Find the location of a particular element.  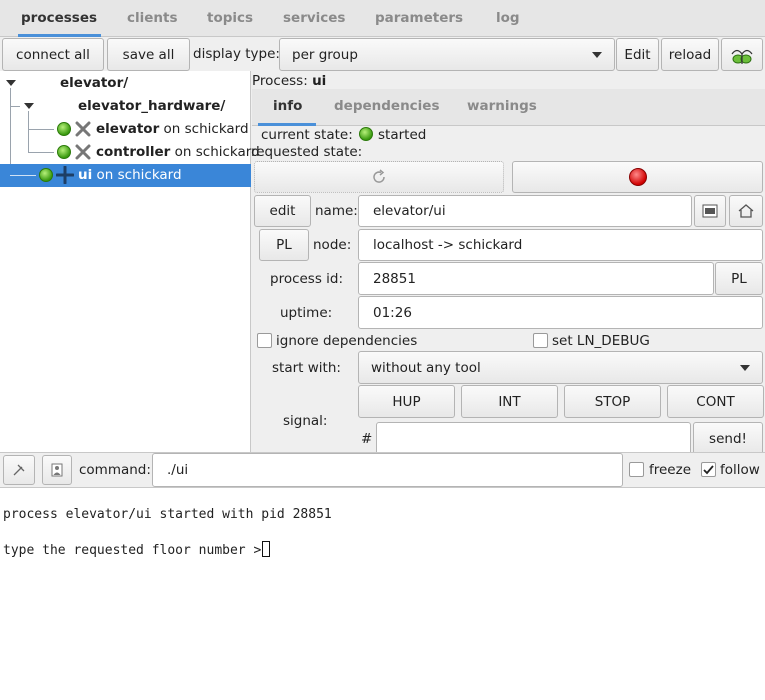

tree-group-label: elevator_hardware/ is located at coordinates (152, 106).